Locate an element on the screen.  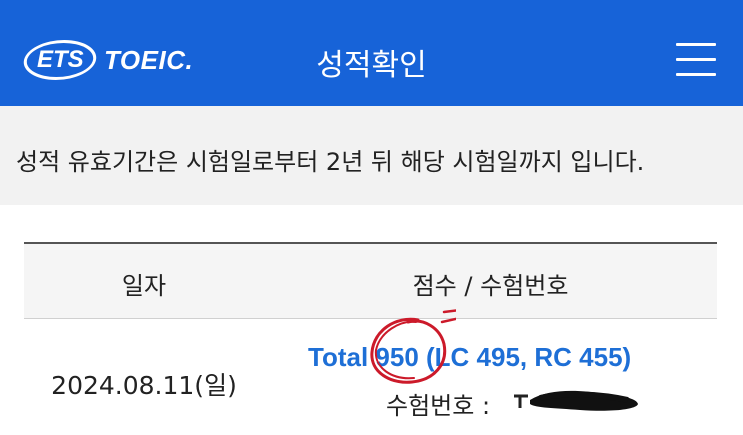
exam-number-label: 수험번호 : is located at coordinates (438, 406).